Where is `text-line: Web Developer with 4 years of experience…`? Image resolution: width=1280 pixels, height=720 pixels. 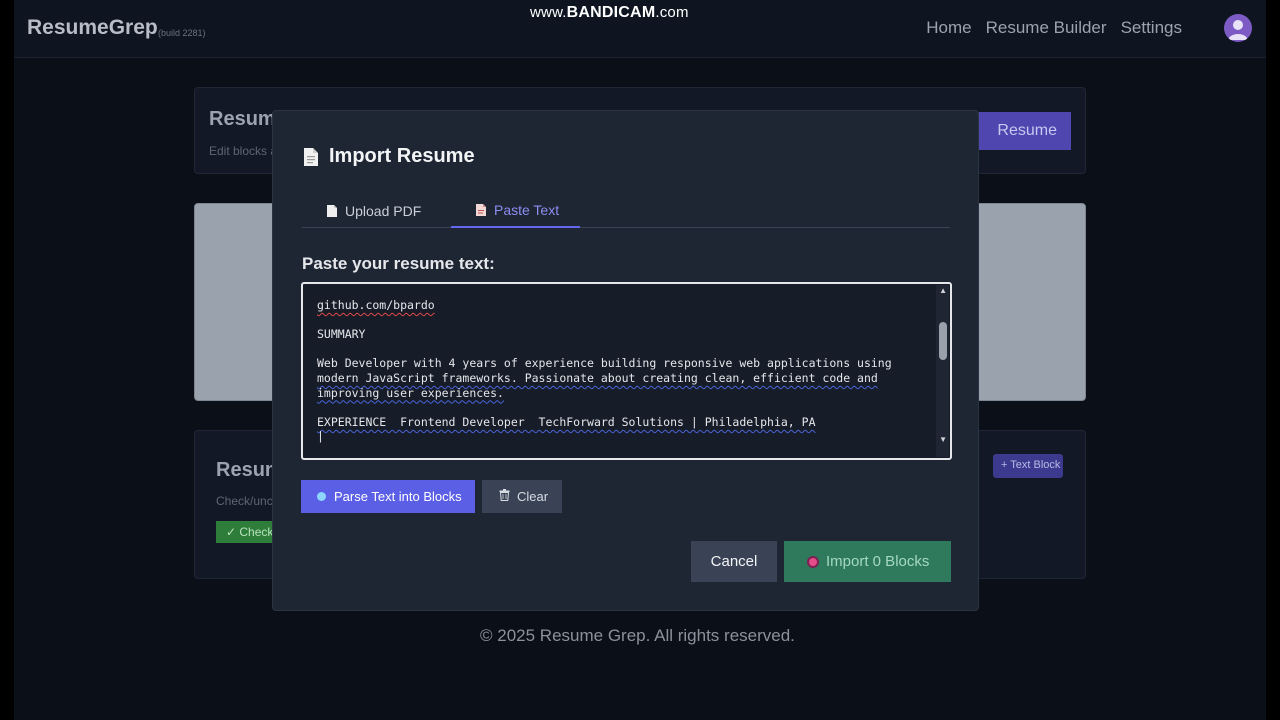
text-line: Web Developer with 4 years of experience… is located at coordinates (604, 363).